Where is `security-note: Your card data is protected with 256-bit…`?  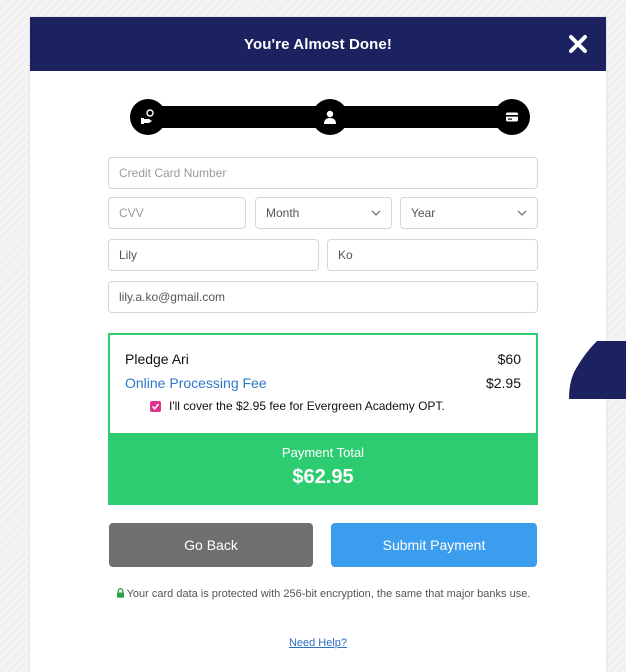 security-note: Your card data is protected with 256-bit… is located at coordinates (323, 594).